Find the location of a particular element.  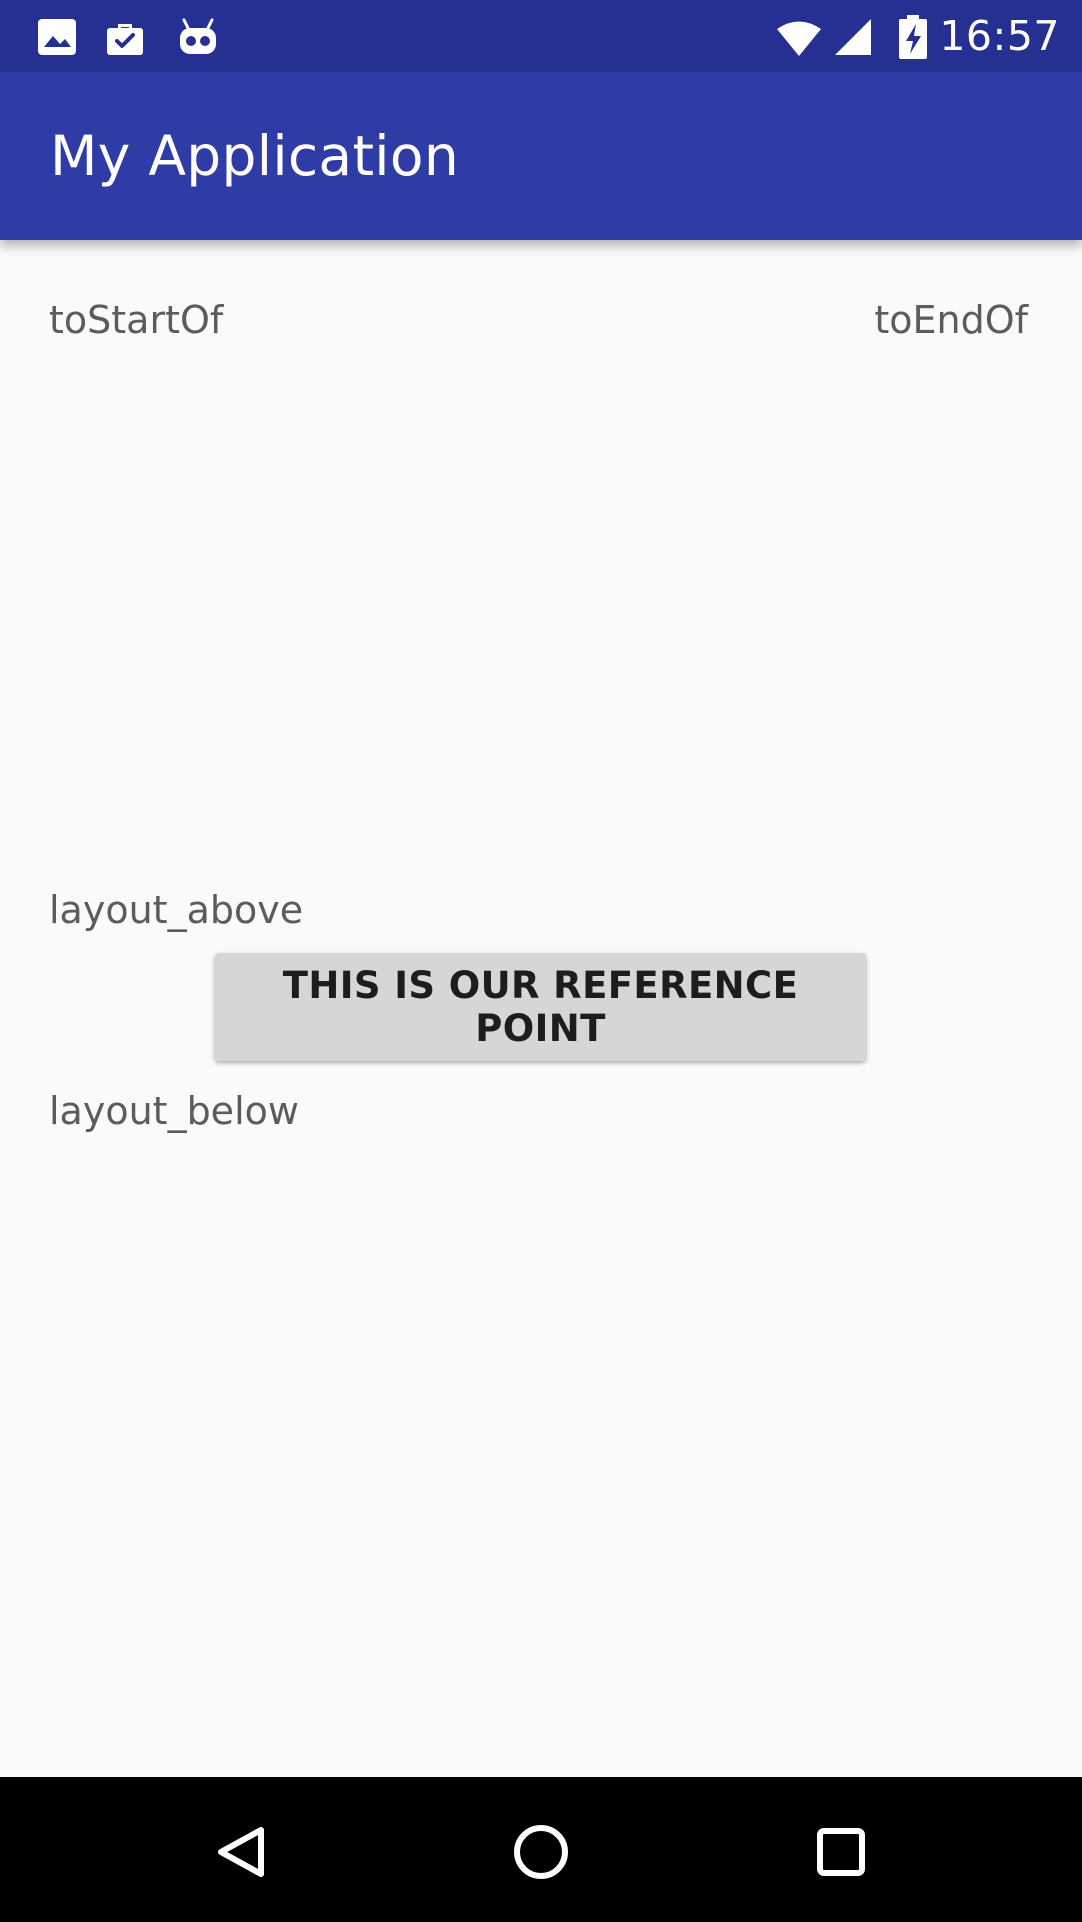

back-icon is located at coordinates (241, 1852).